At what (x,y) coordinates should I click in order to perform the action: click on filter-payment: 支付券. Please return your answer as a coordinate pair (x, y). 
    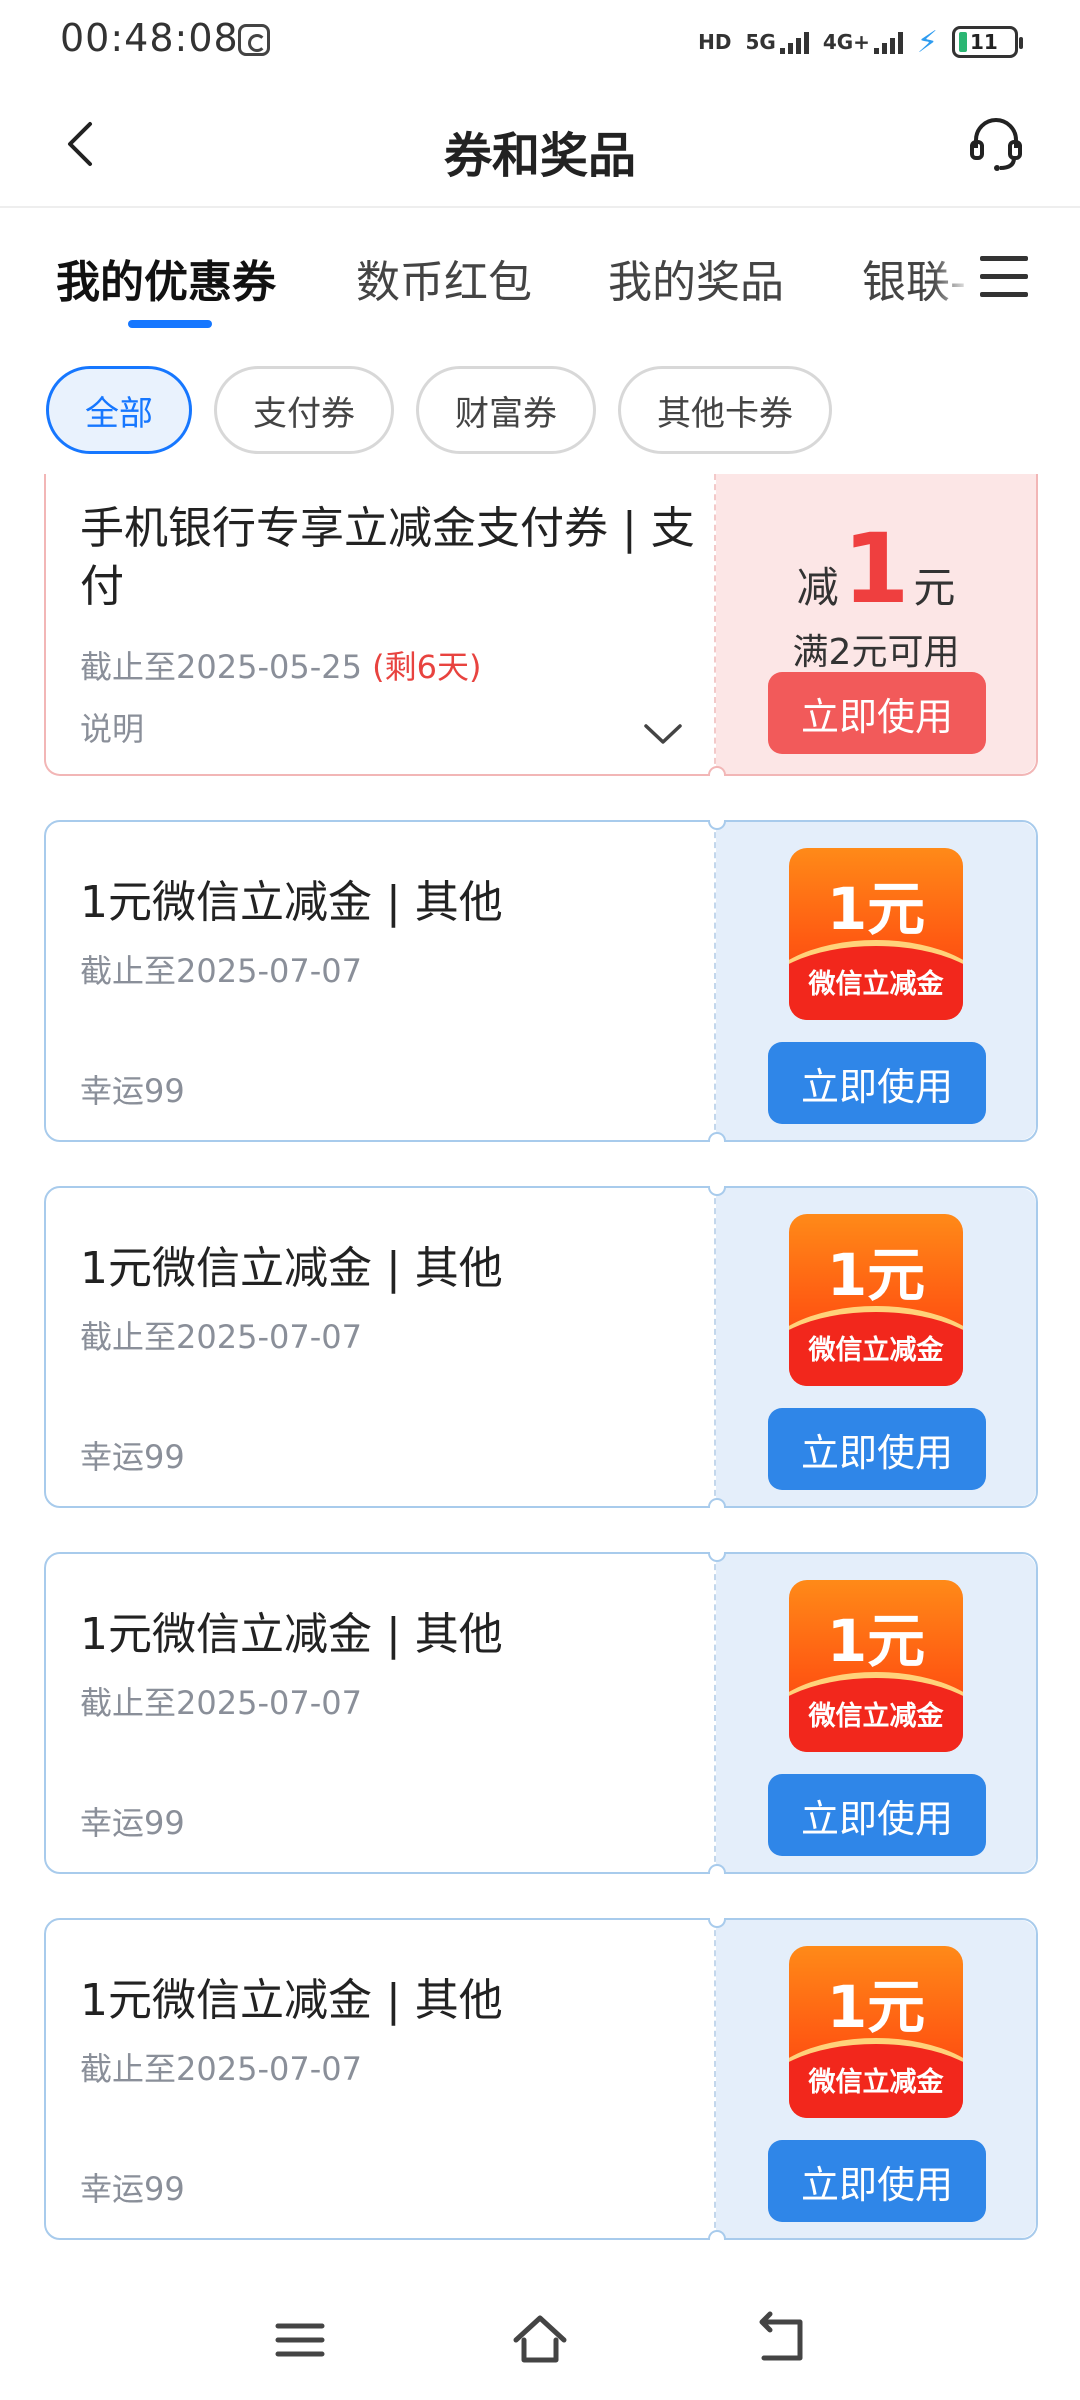
    Looking at the image, I should click on (304, 410).